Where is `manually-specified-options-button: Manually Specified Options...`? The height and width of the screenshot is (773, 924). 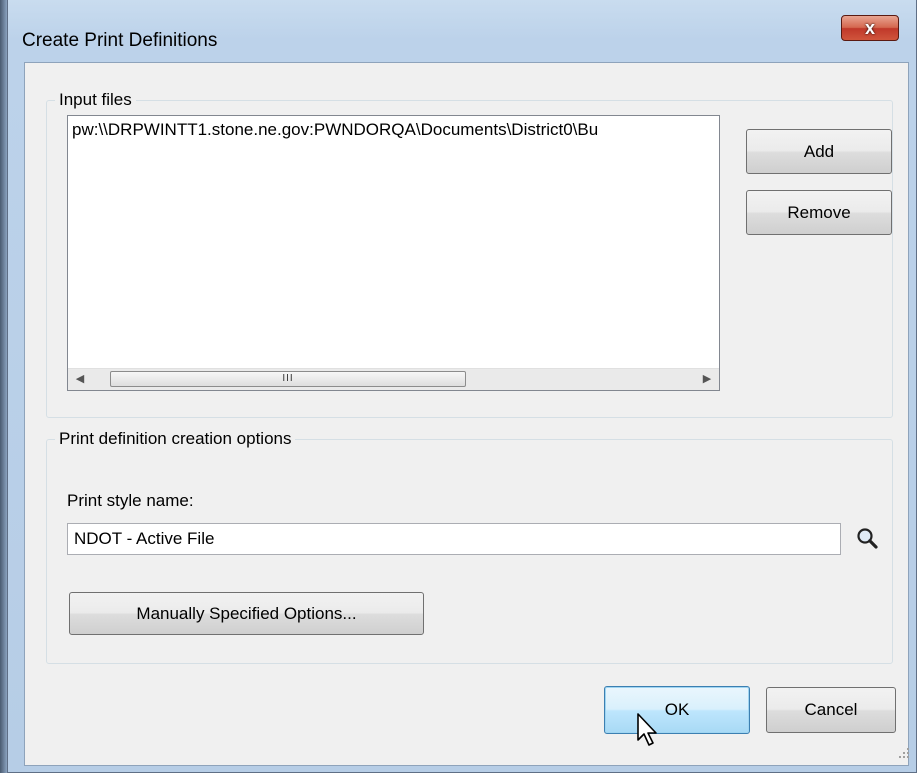 manually-specified-options-button: Manually Specified Options... is located at coordinates (246, 613).